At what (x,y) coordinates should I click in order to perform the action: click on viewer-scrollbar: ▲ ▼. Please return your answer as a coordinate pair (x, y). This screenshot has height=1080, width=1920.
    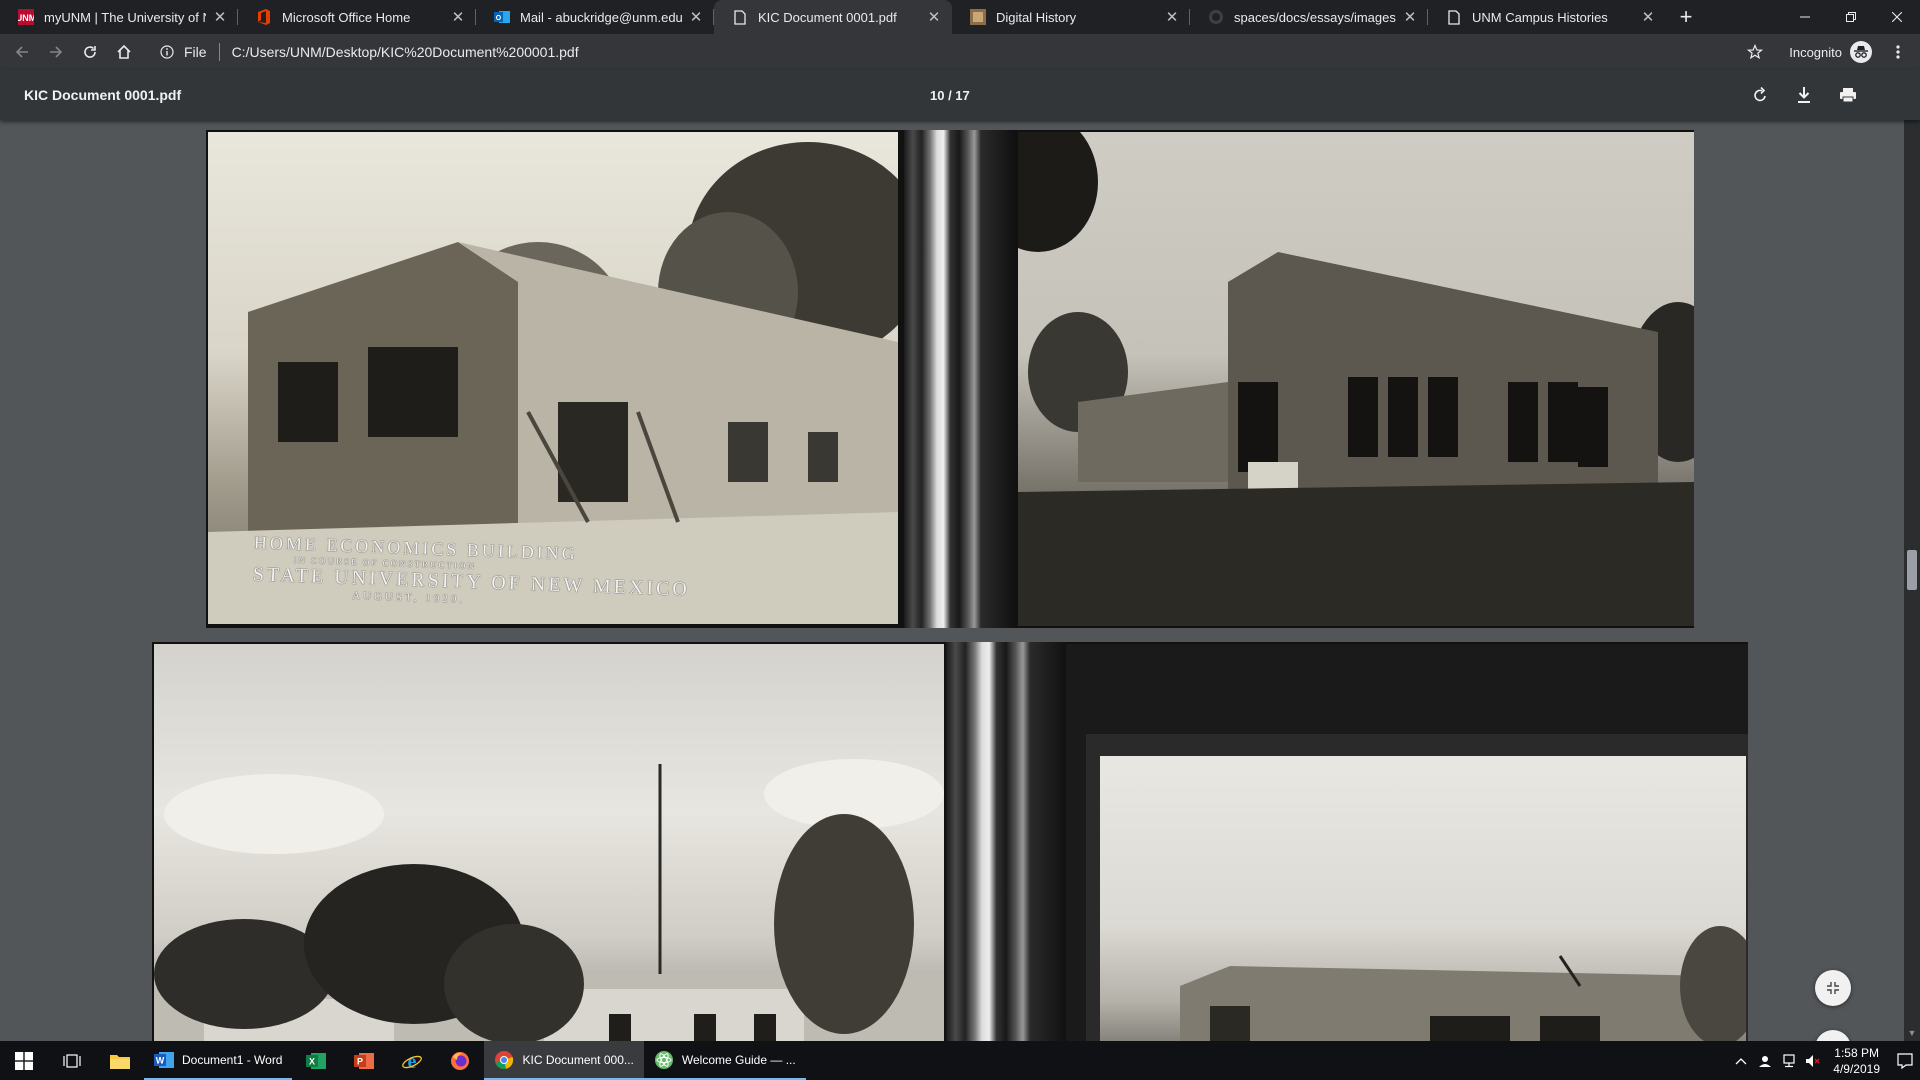
    Looking at the image, I should click on (1912, 555).